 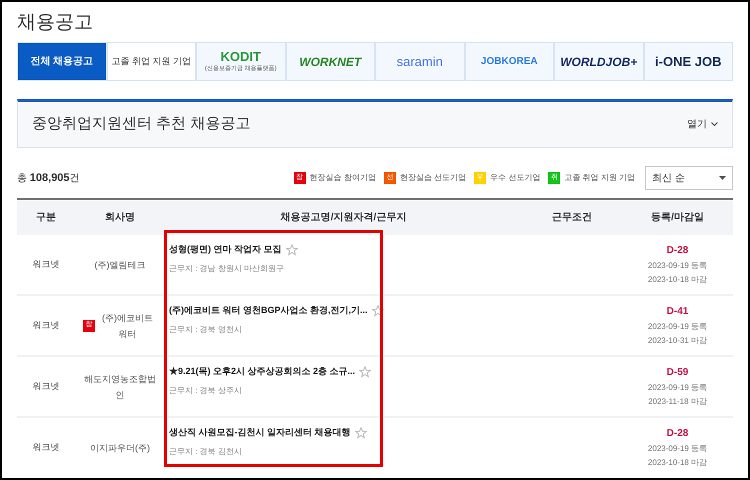 What do you see at coordinates (61, 61) in the screenshot?
I see `tab: 전체 채용공고` at bounding box center [61, 61].